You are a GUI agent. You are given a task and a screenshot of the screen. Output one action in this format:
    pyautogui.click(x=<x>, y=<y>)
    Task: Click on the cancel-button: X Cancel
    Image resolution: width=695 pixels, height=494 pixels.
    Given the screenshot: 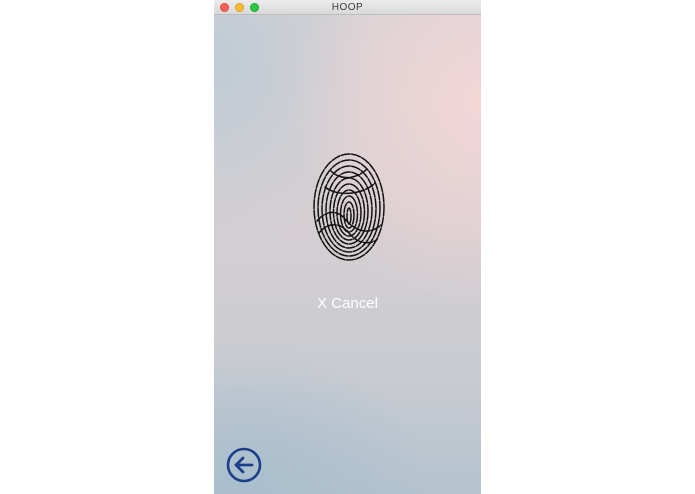 What is the action you would take?
    pyautogui.click(x=347, y=303)
    